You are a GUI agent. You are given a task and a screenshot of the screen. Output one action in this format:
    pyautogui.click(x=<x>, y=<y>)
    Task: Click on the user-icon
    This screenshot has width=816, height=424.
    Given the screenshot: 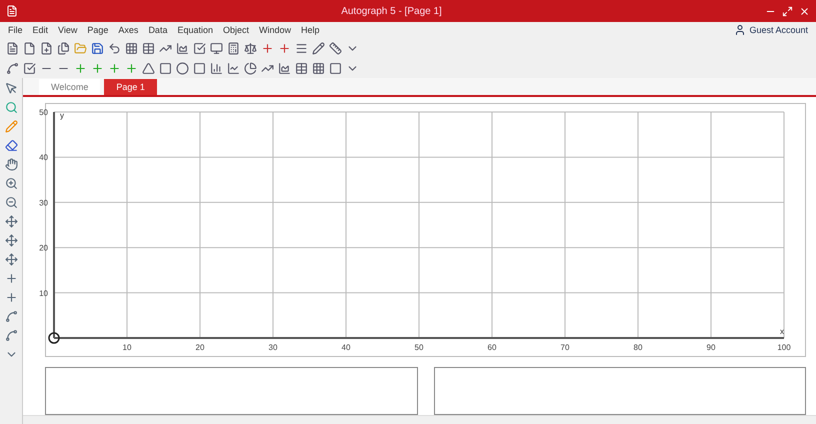 What is the action you would take?
    pyautogui.click(x=740, y=30)
    